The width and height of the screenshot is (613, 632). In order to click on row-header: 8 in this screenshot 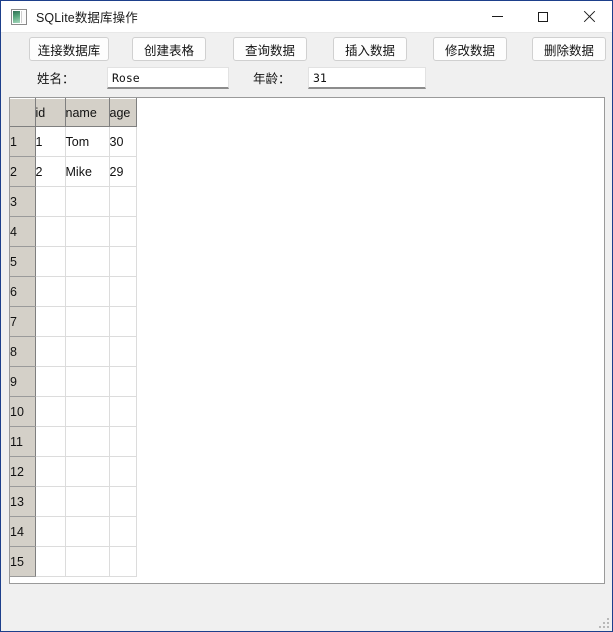, I will do `click(23, 351)`.